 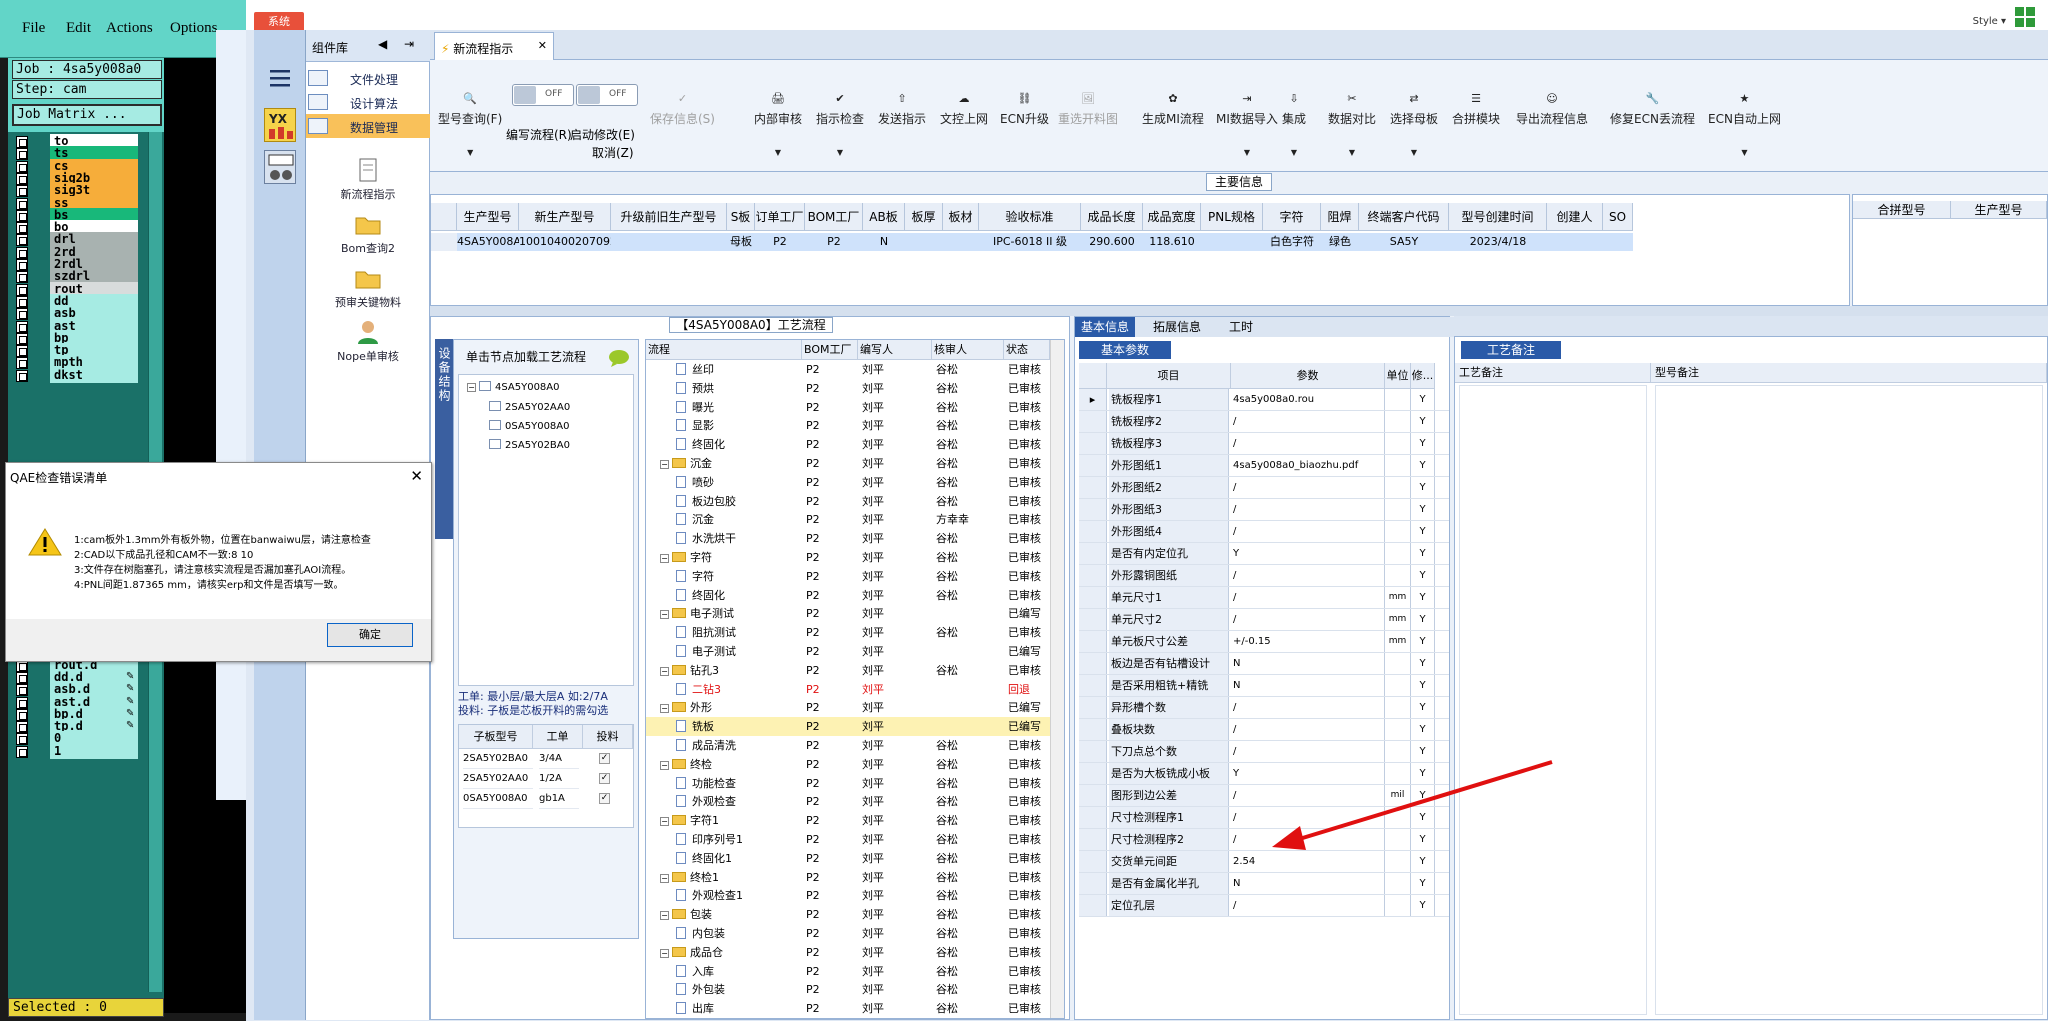 What do you see at coordinates (1340, 242) in the screenshot?
I see `master-cell: 绿色` at bounding box center [1340, 242].